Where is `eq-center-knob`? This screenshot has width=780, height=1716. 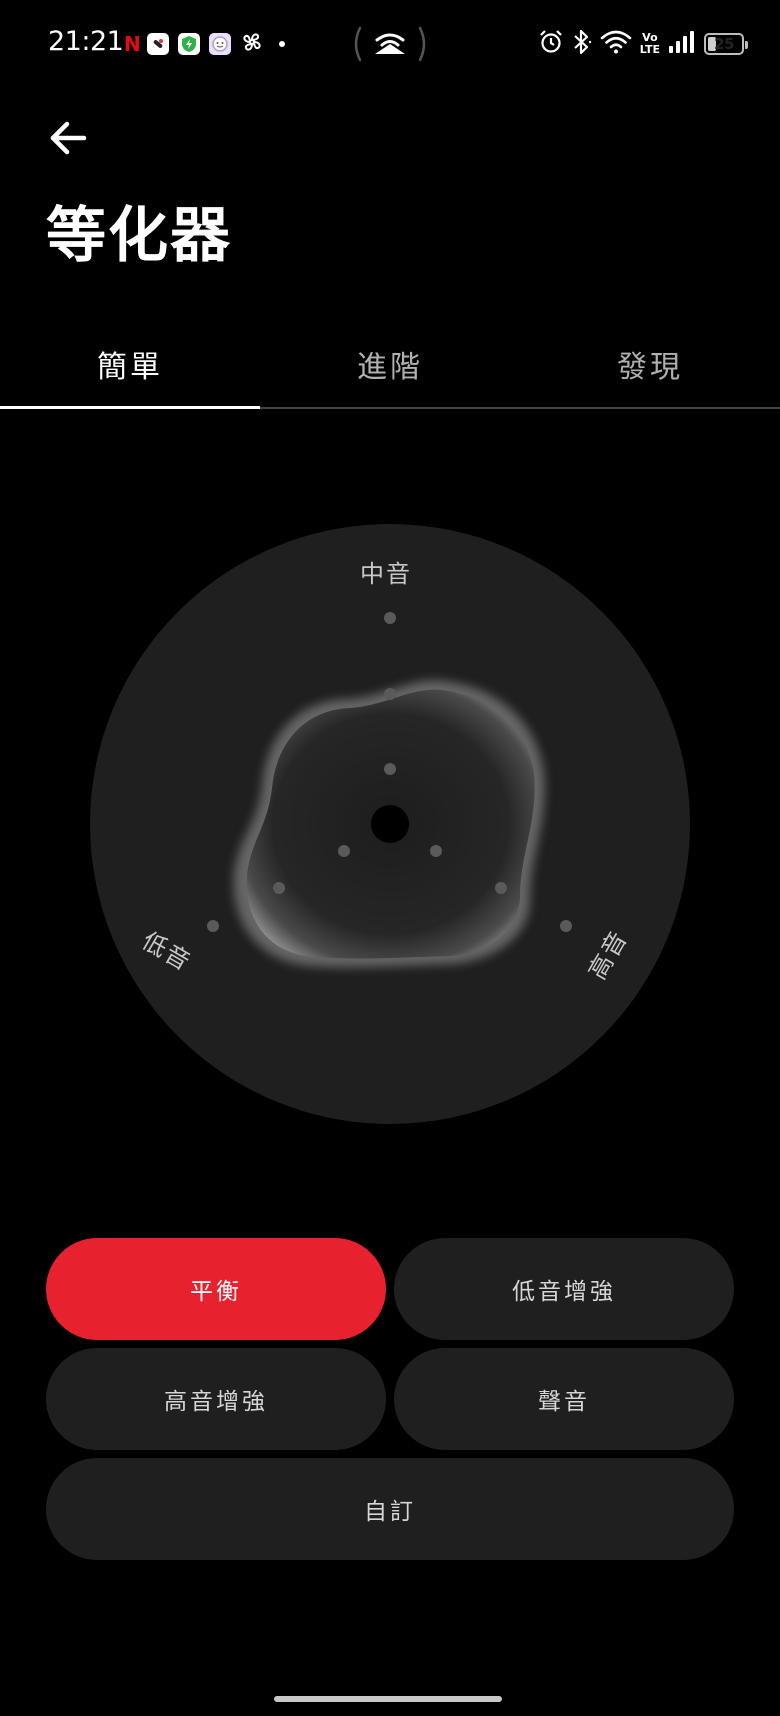 eq-center-knob is located at coordinates (390, 824).